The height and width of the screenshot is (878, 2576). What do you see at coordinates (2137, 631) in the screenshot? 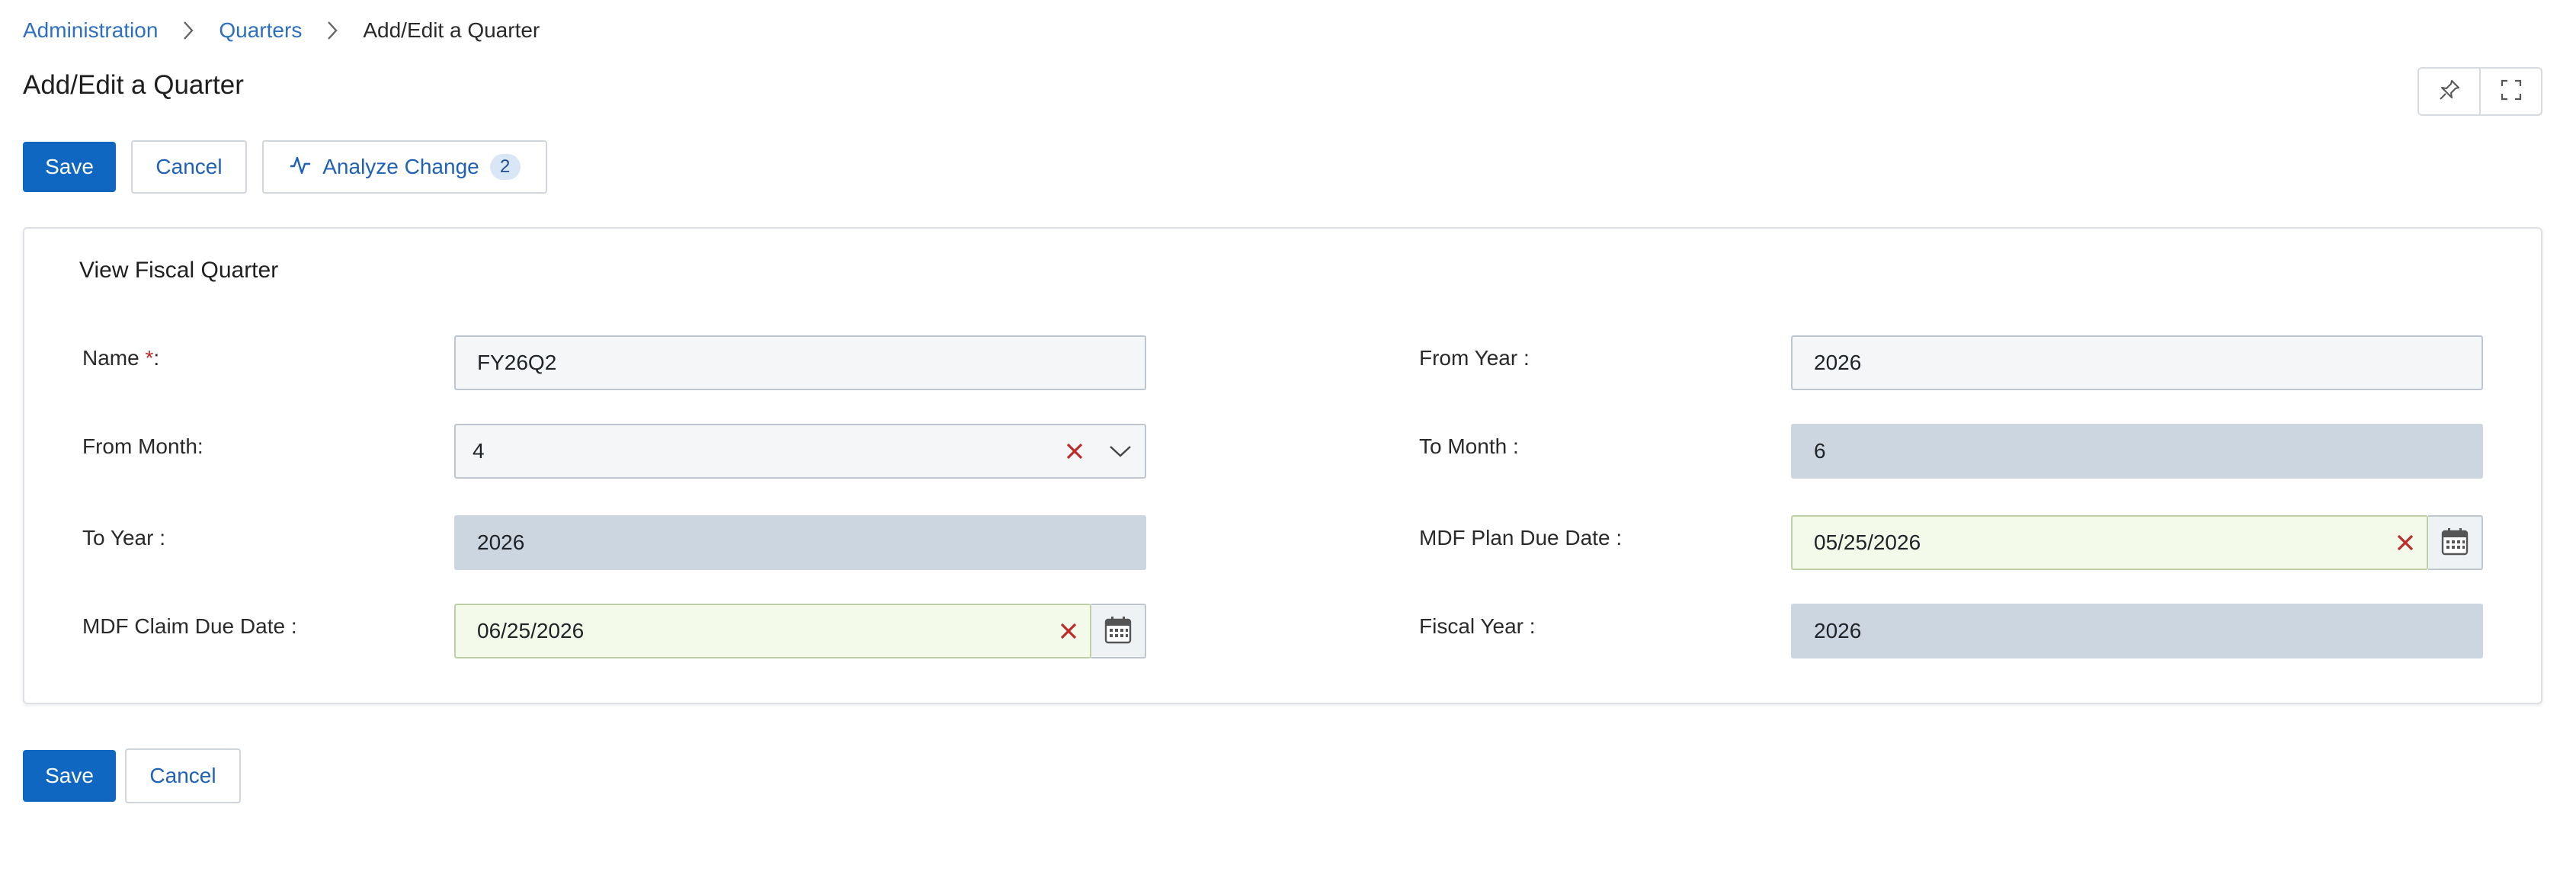
I see `fiscal-year-field: 2026` at bounding box center [2137, 631].